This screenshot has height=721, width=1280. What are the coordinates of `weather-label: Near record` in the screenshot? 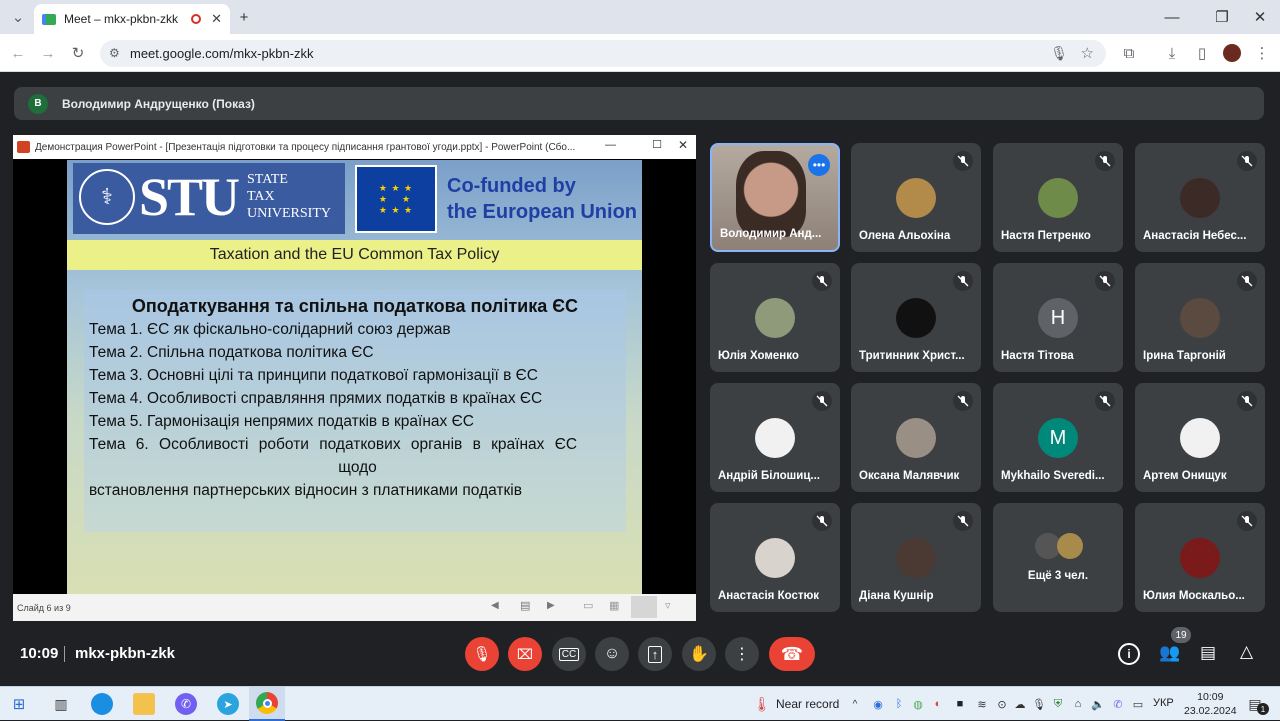 It's located at (807, 704).